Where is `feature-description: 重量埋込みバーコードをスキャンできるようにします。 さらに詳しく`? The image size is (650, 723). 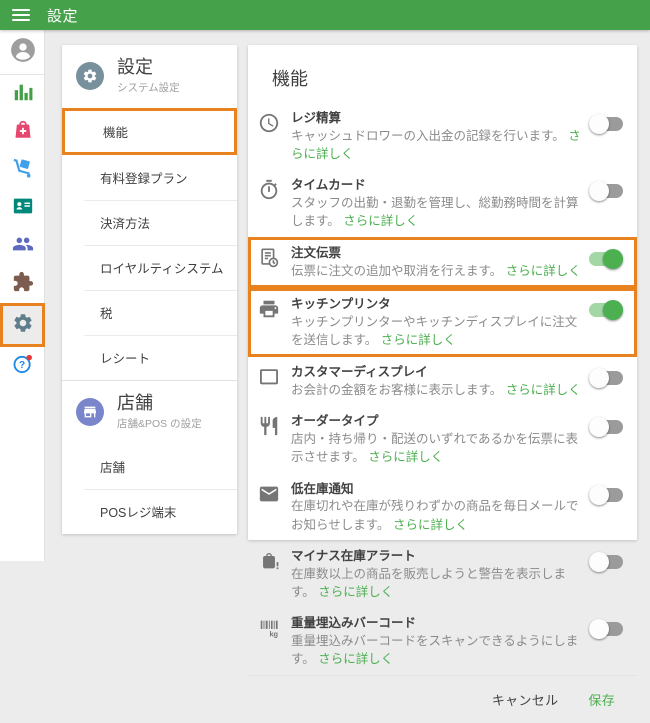
feature-description: 重量埋込みバーコードをスキャンできるようにします。 さらに詳しく is located at coordinates (436, 650).